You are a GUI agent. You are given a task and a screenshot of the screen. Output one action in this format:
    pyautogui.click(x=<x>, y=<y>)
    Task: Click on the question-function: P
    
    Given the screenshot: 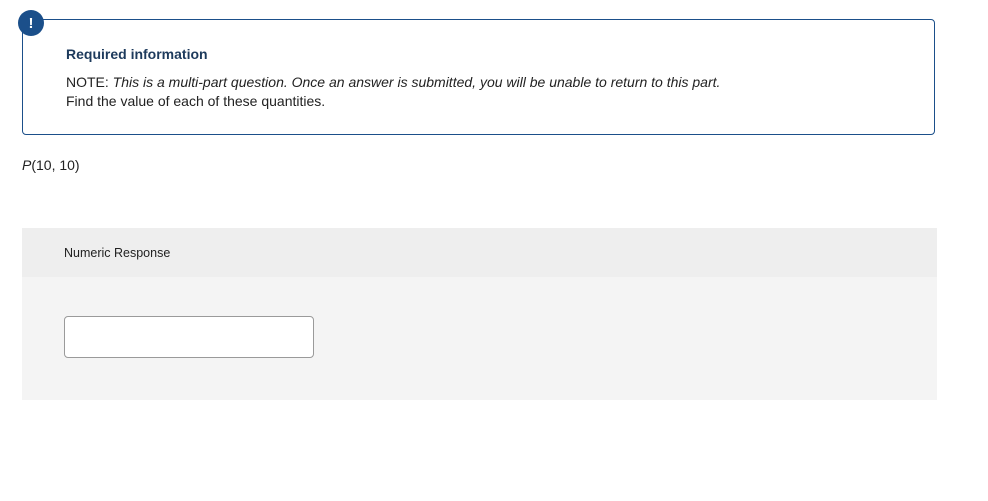 What is the action you would take?
    pyautogui.click(x=27, y=165)
    